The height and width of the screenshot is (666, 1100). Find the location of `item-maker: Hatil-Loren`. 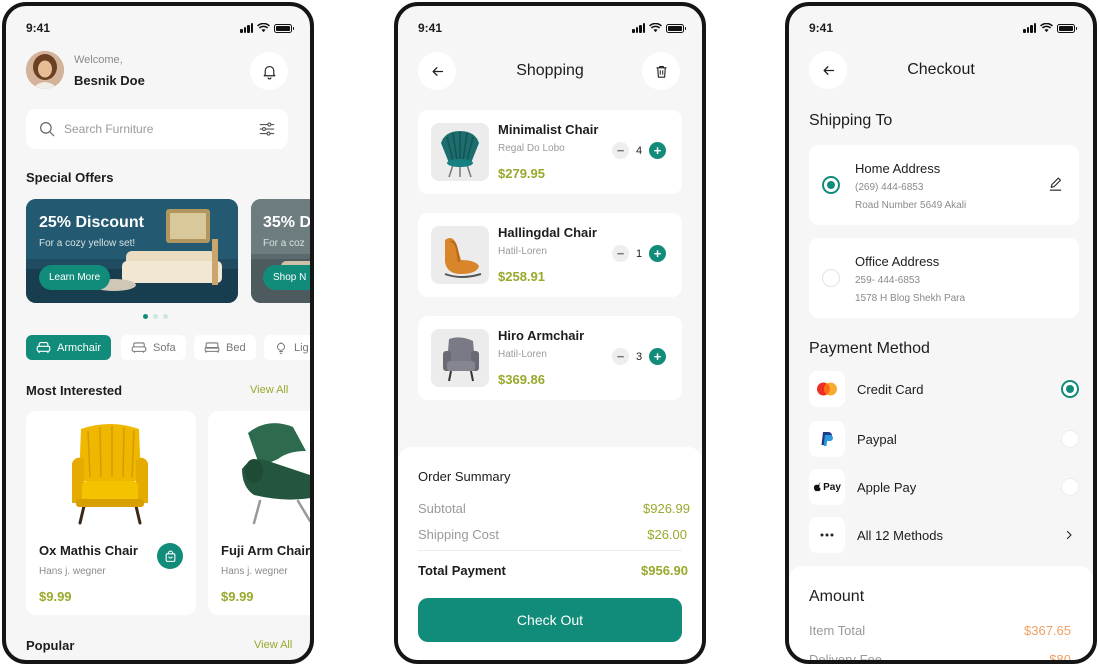

item-maker: Hatil-Loren is located at coordinates (522, 251).